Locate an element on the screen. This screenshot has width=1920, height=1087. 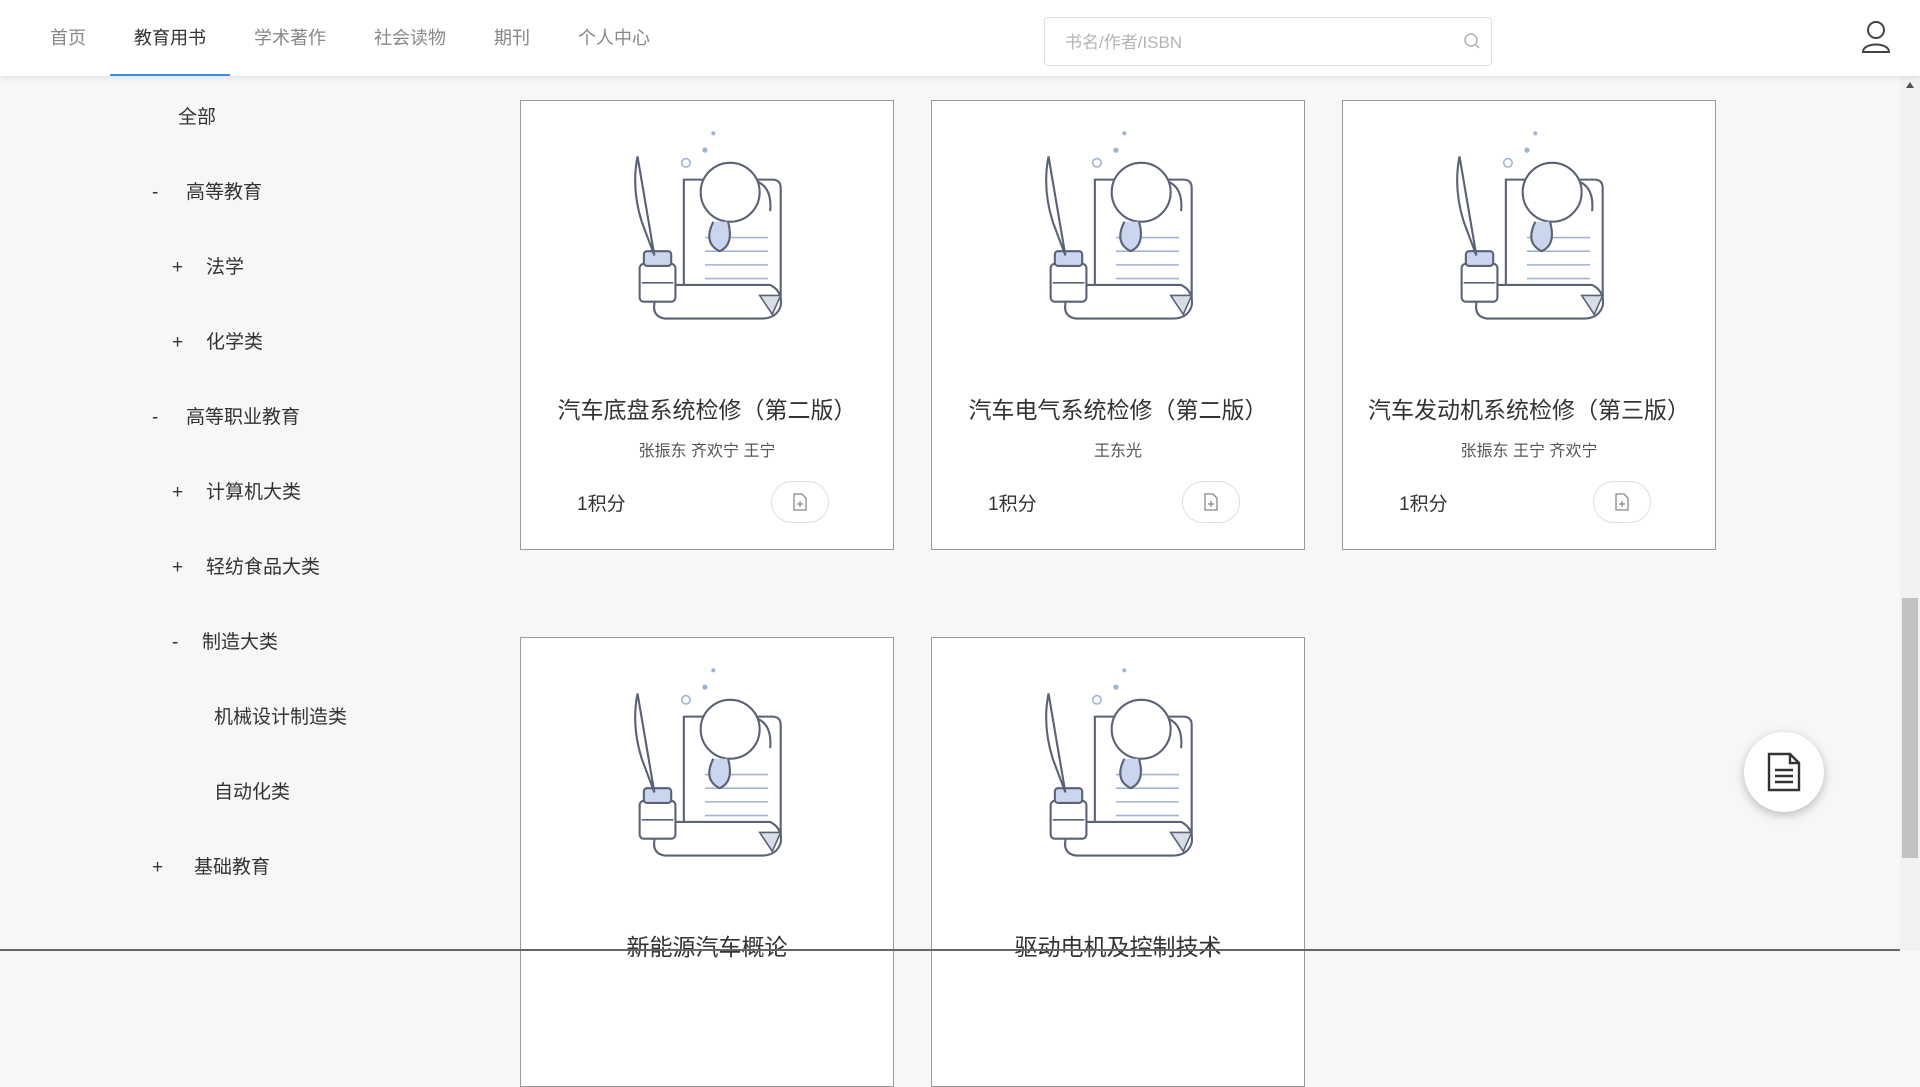
book-title: 驱动电机及控制技术 is located at coordinates (1118, 945).